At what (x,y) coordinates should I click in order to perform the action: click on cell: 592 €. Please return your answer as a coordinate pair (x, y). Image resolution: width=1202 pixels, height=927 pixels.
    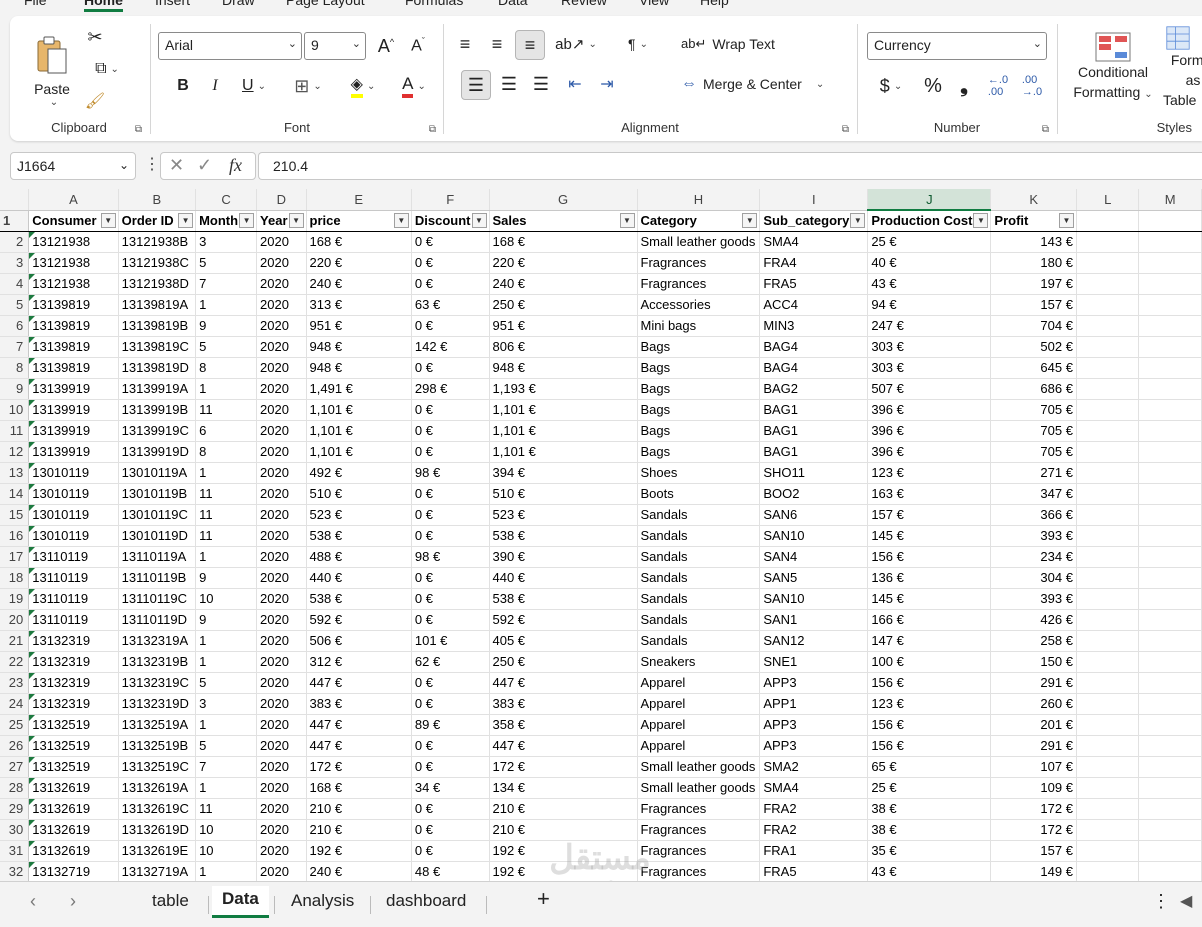
    Looking at the image, I should click on (359, 620).